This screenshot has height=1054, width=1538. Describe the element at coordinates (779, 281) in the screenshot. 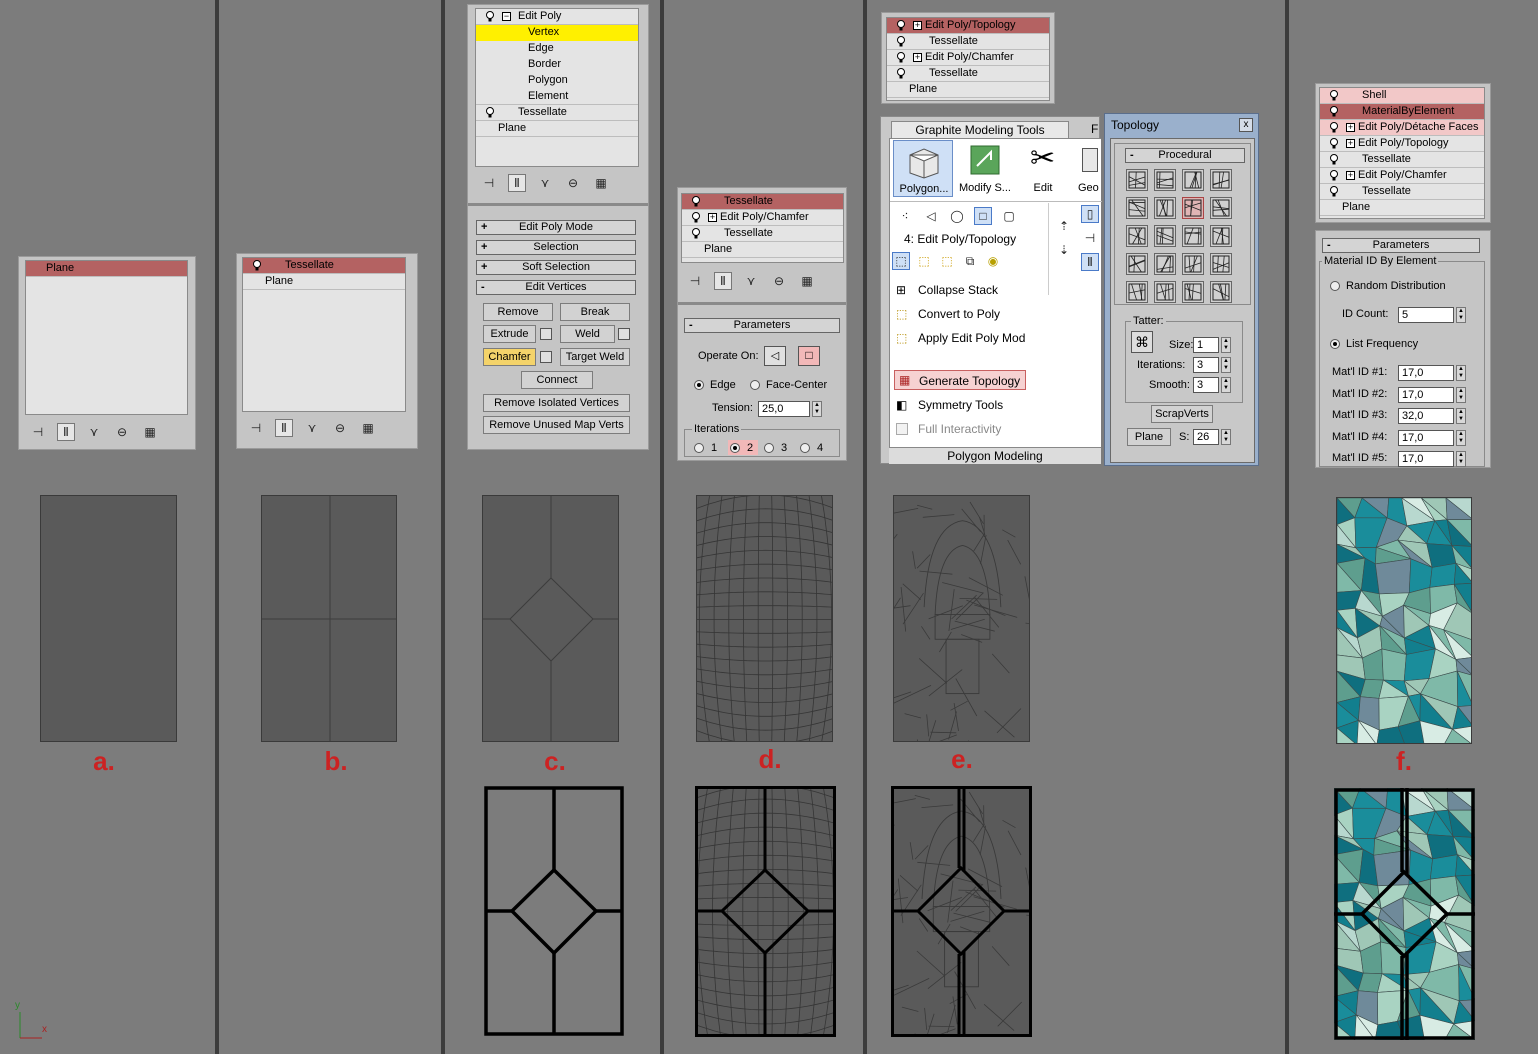

I see `remove-modifier-icon: ⊖` at that location.